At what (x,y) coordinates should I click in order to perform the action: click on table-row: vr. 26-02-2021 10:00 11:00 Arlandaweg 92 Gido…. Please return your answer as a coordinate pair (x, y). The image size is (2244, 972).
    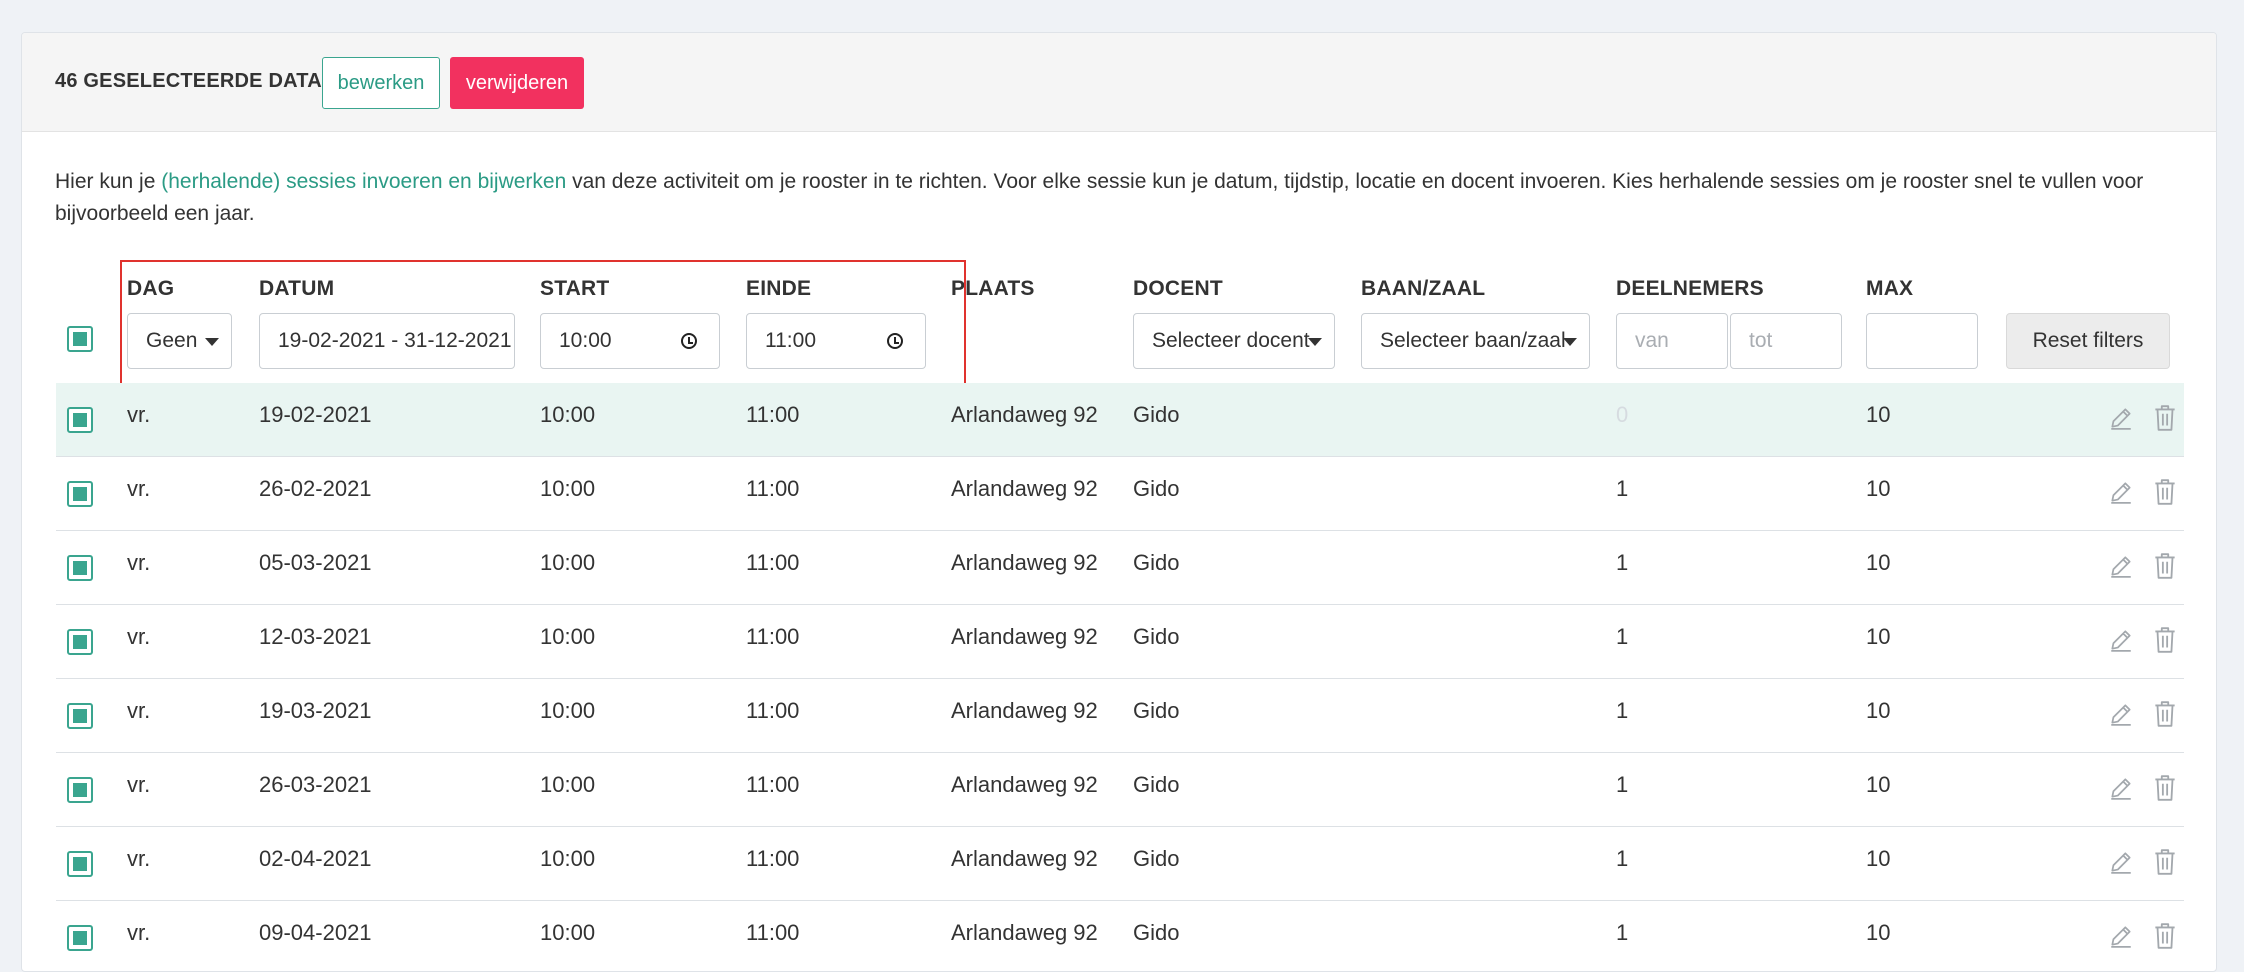
    Looking at the image, I should click on (1120, 494).